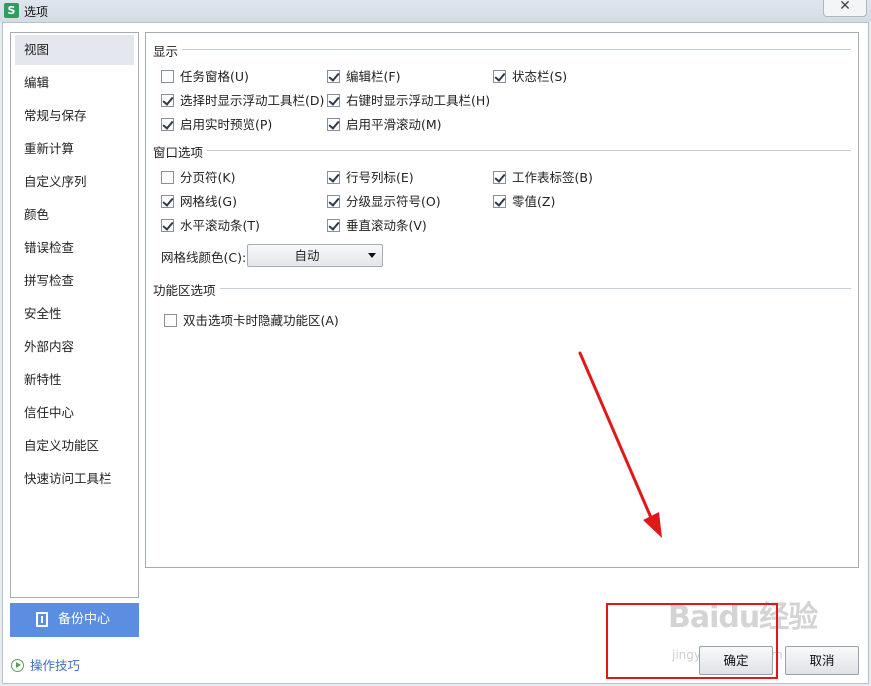 The image size is (871, 686). What do you see at coordinates (616, 436) in the screenshot?
I see `annotation-arrow-shaft` at bounding box center [616, 436].